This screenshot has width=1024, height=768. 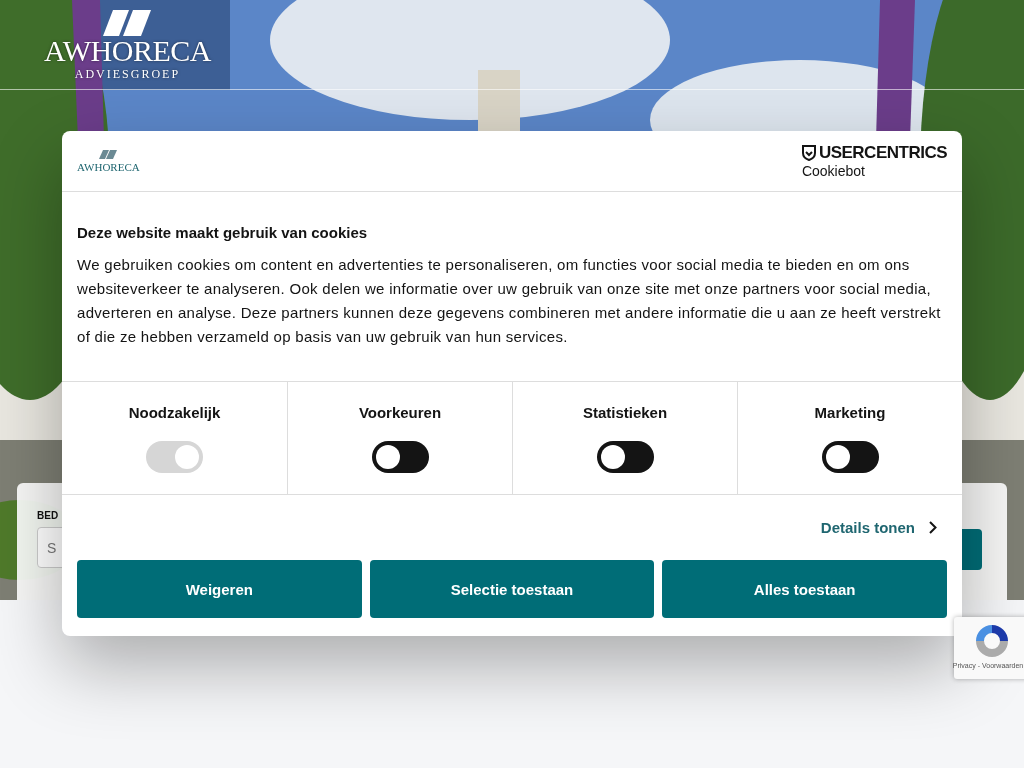 I want to click on site-logo: AWHORECA, so click(x=108, y=166).